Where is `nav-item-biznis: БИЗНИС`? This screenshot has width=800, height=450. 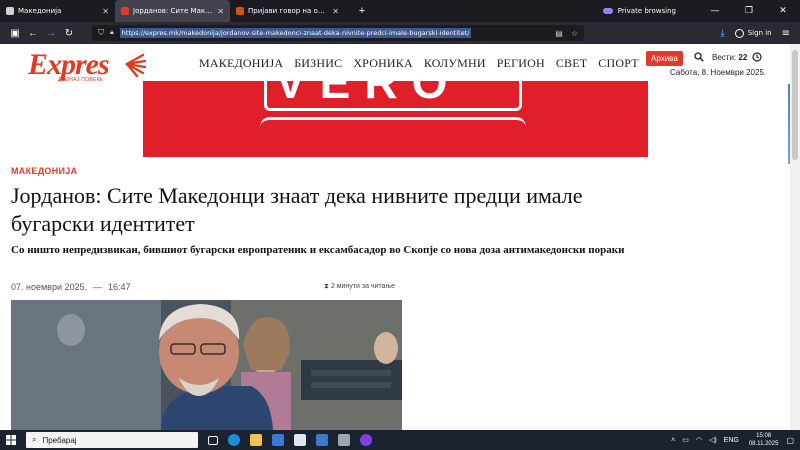 nav-item-biznis: БИЗНИС is located at coordinates (318, 63).